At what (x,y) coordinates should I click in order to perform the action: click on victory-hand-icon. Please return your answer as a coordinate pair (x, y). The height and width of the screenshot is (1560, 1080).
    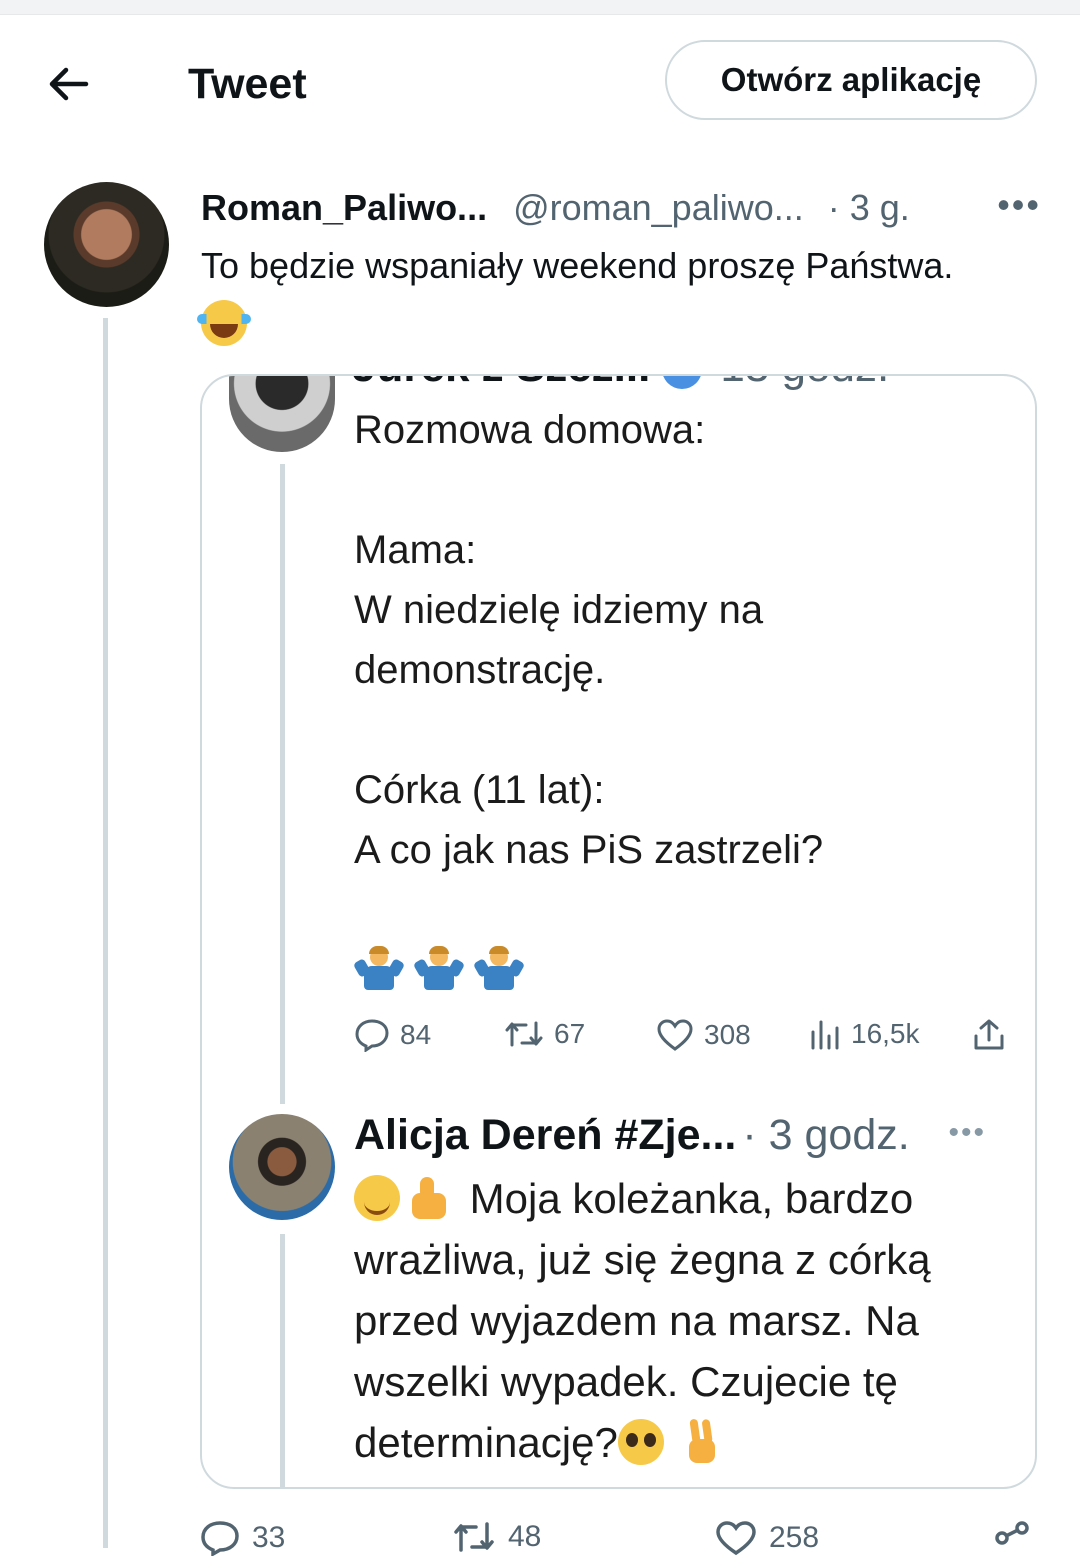
    Looking at the image, I should click on (701, 1442).